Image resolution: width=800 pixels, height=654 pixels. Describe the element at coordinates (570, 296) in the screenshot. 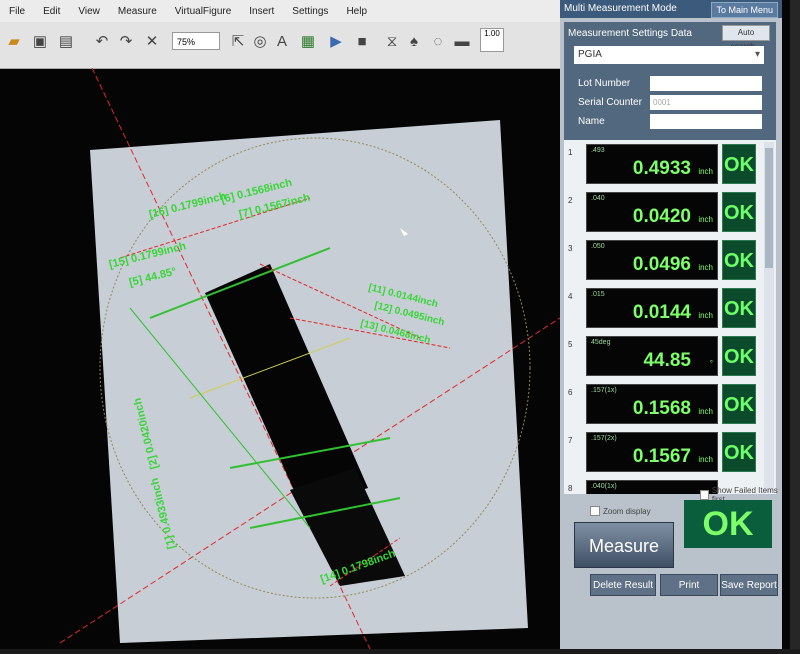

I see `result-number: 4` at that location.